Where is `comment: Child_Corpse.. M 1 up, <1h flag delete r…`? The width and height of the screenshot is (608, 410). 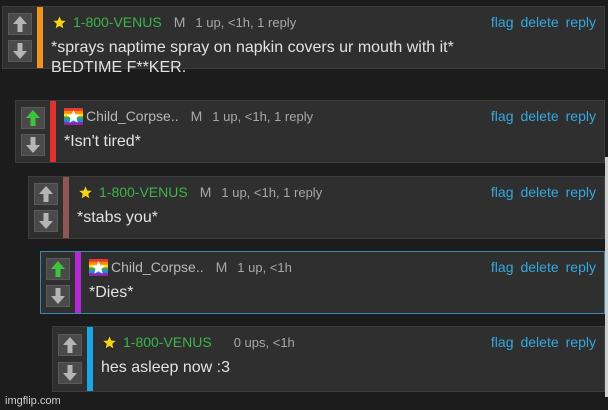 comment: Child_Corpse.. M 1 up, <1h flag delete r… is located at coordinates (322, 282).